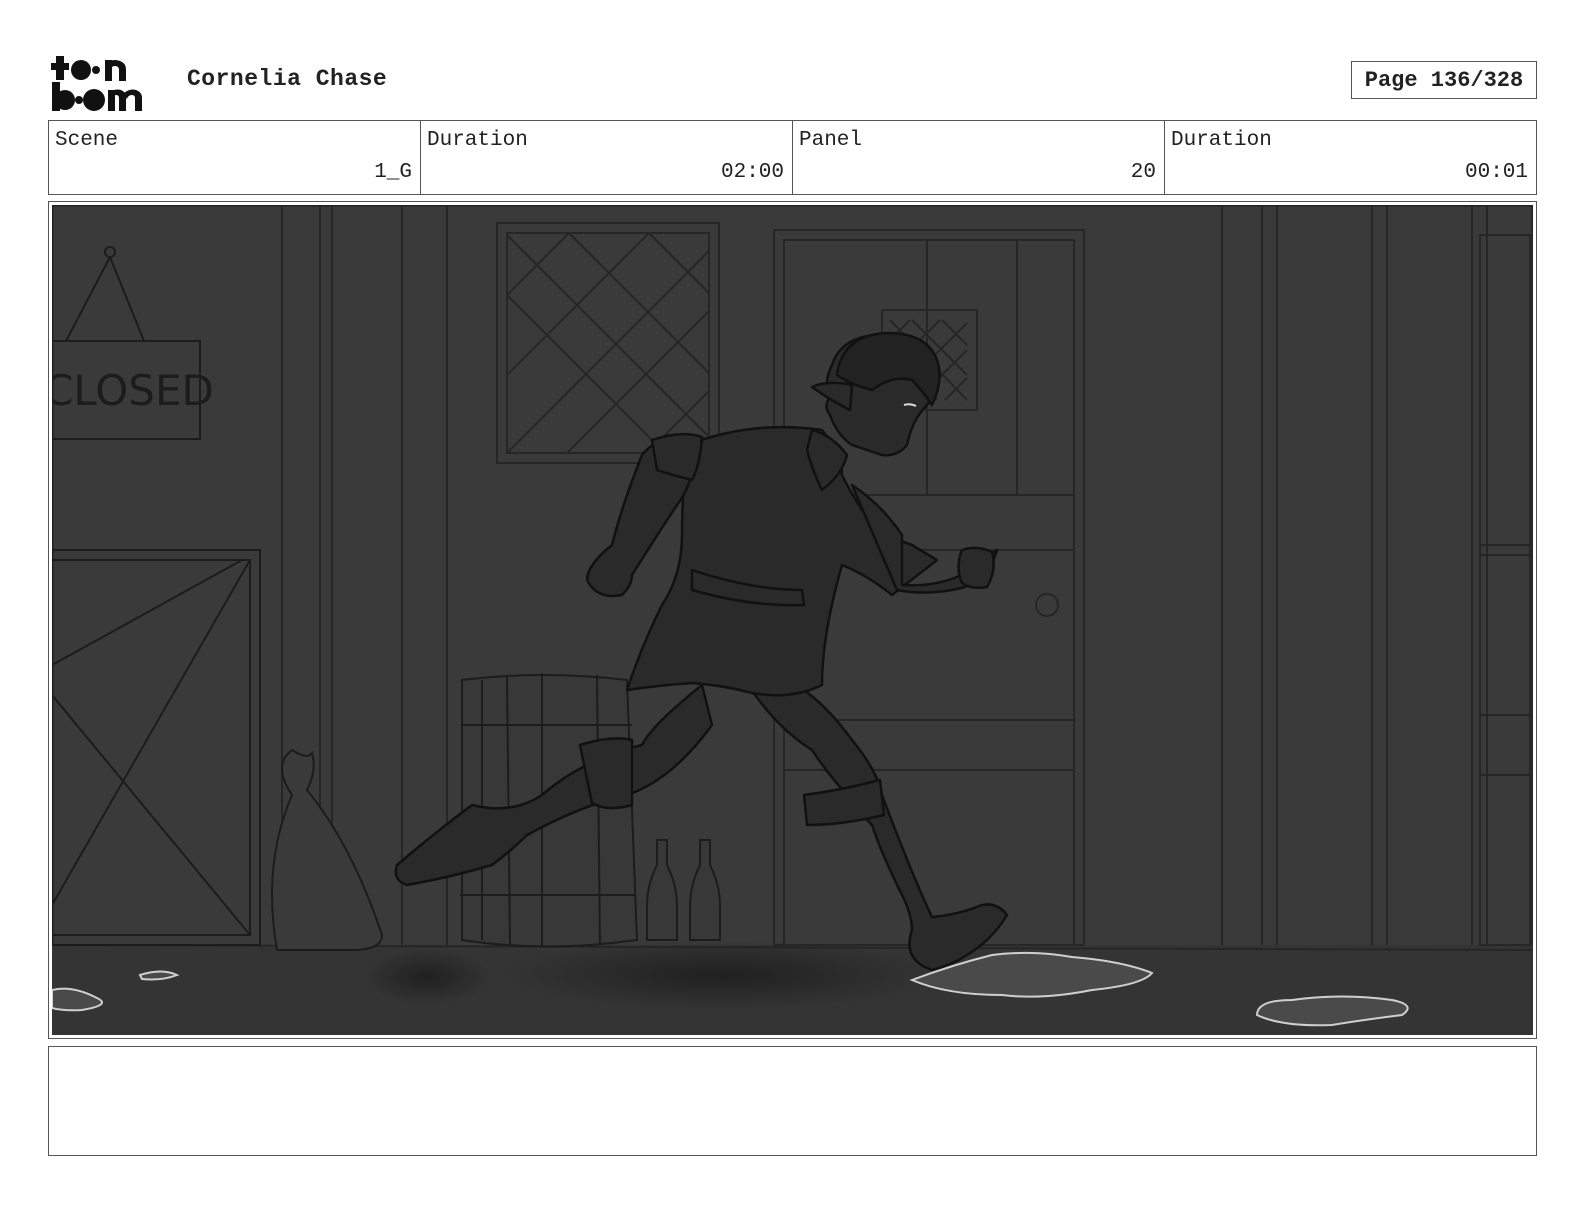 This screenshot has width=1584, height=1224. What do you see at coordinates (1350, 157) in the screenshot?
I see `panel-duration-cell: Duration 00:01` at bounding box center [1350, 157].